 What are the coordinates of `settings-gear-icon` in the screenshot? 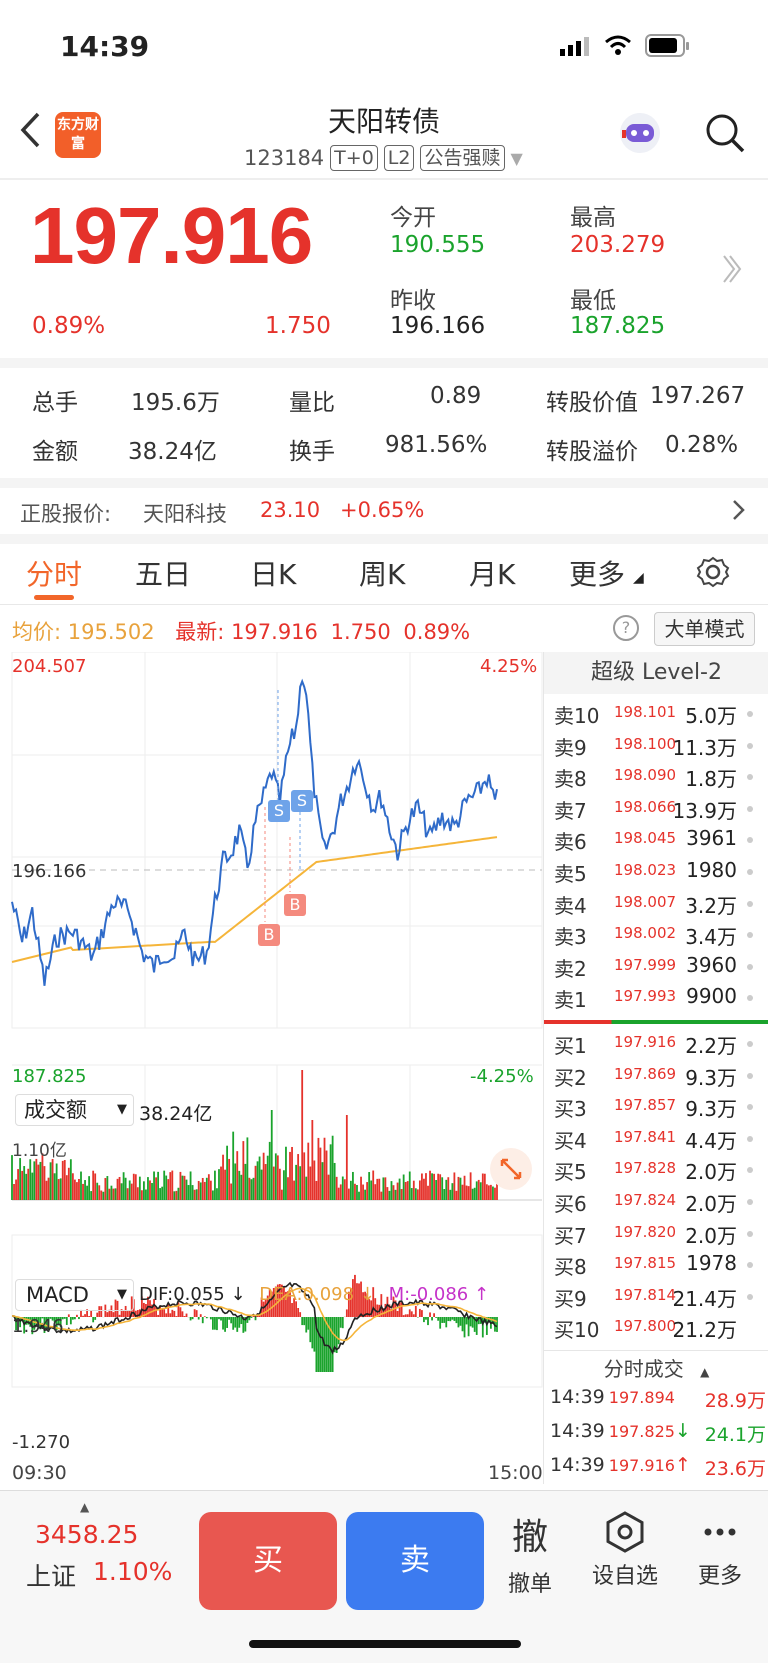 It's located at (713, 574).